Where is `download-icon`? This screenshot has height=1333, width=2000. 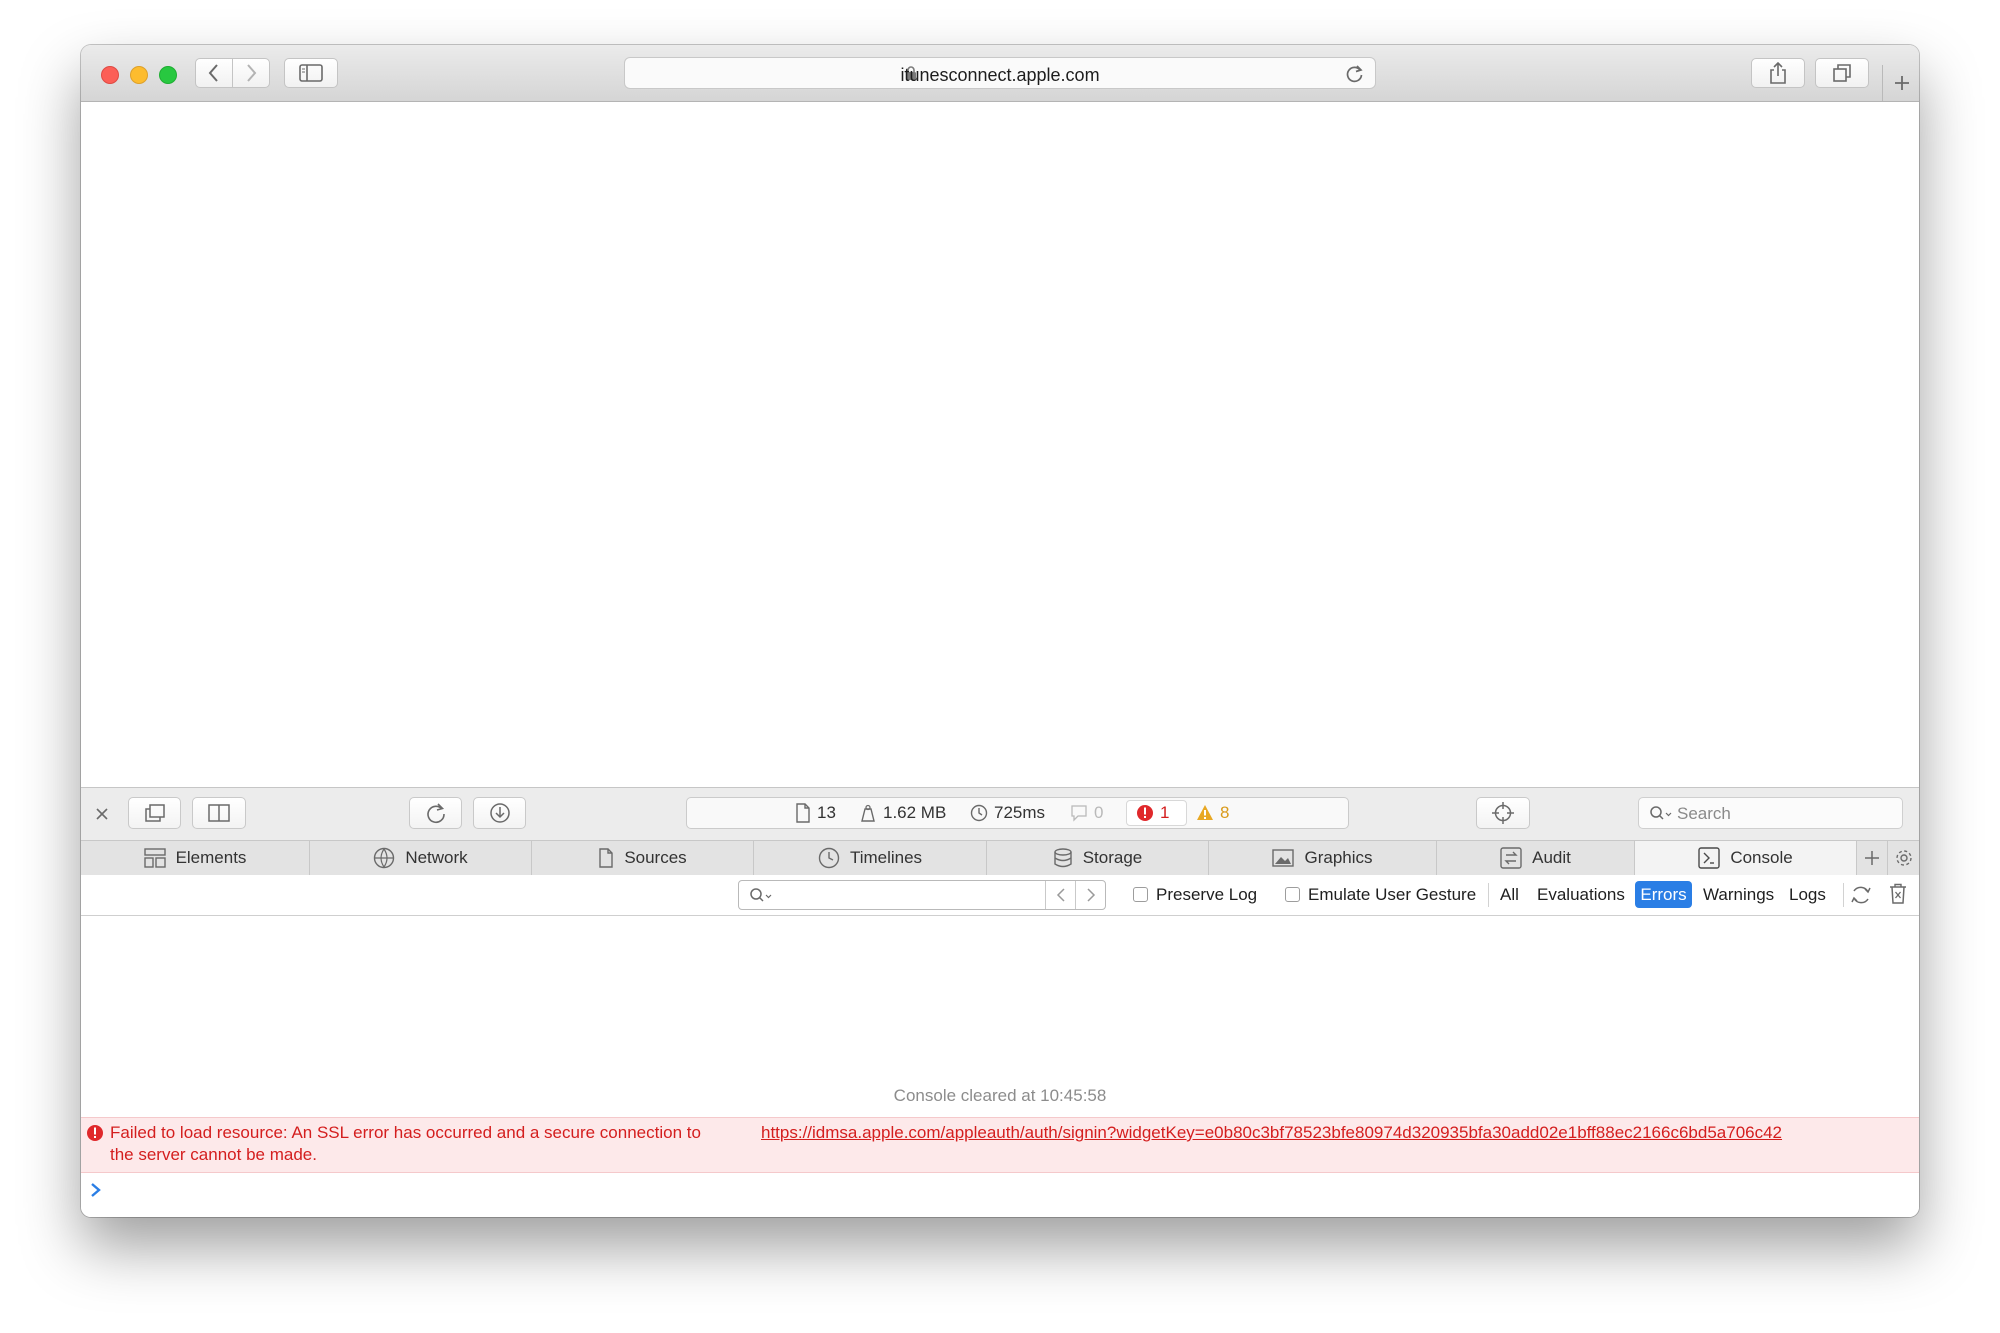 download-icon is located at coordinates (499, 813).